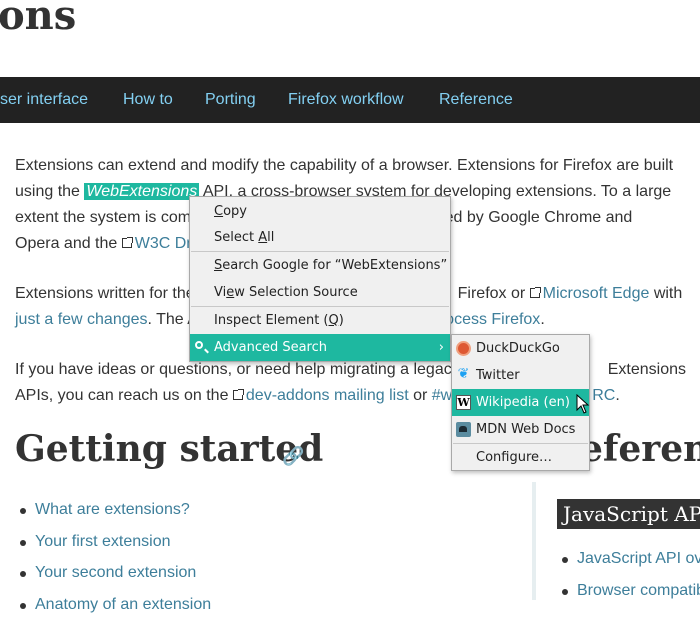 This screenshot has height=623, width=700. I want to click on javascript-api-overview-link: JavaScript API ov, so click(638, 558).